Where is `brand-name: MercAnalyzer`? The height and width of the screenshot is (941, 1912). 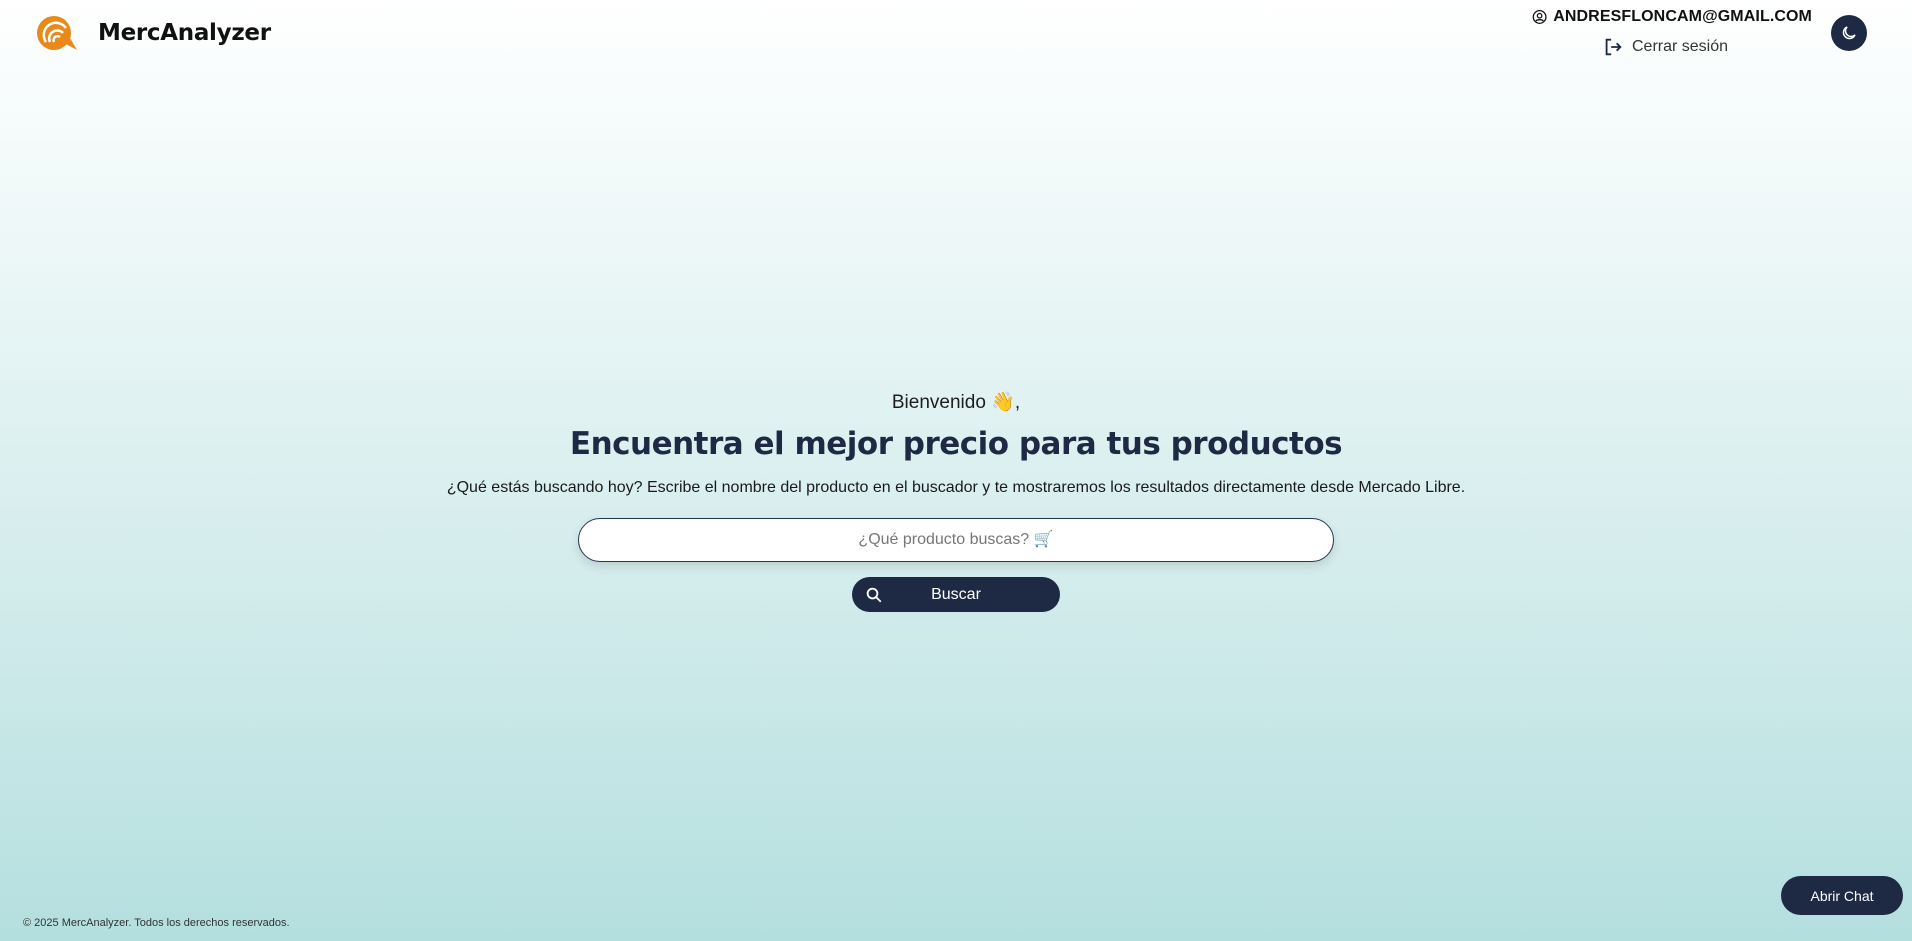 brand-name: MercAnalyzer is located at coordinates (184, 33).